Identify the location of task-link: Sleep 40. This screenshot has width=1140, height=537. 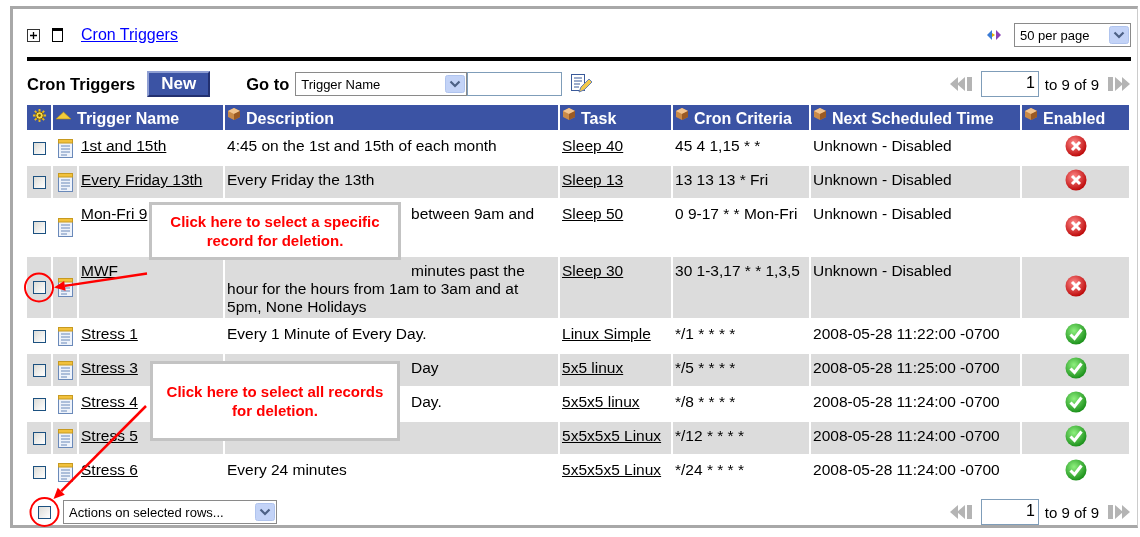
(593, 145).